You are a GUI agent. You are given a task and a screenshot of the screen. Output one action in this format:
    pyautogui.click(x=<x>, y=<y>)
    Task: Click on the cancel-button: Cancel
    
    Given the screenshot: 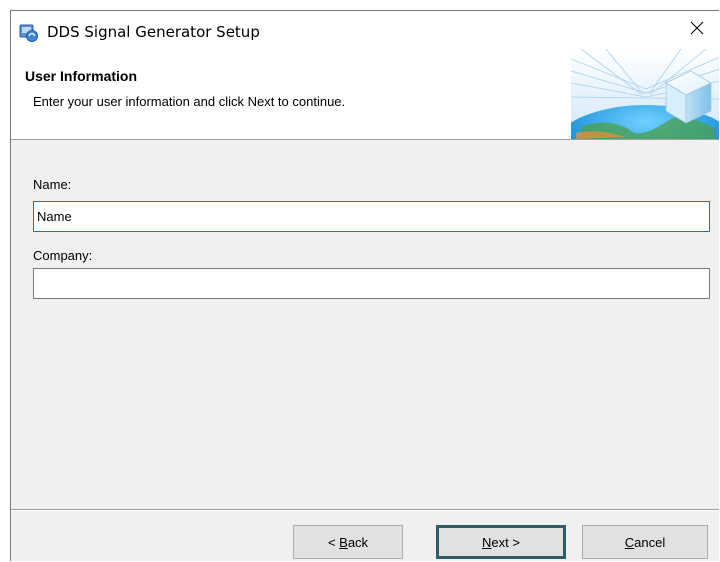 What is the action you would take?
    pyautogui.click(x=645, y=542)
    